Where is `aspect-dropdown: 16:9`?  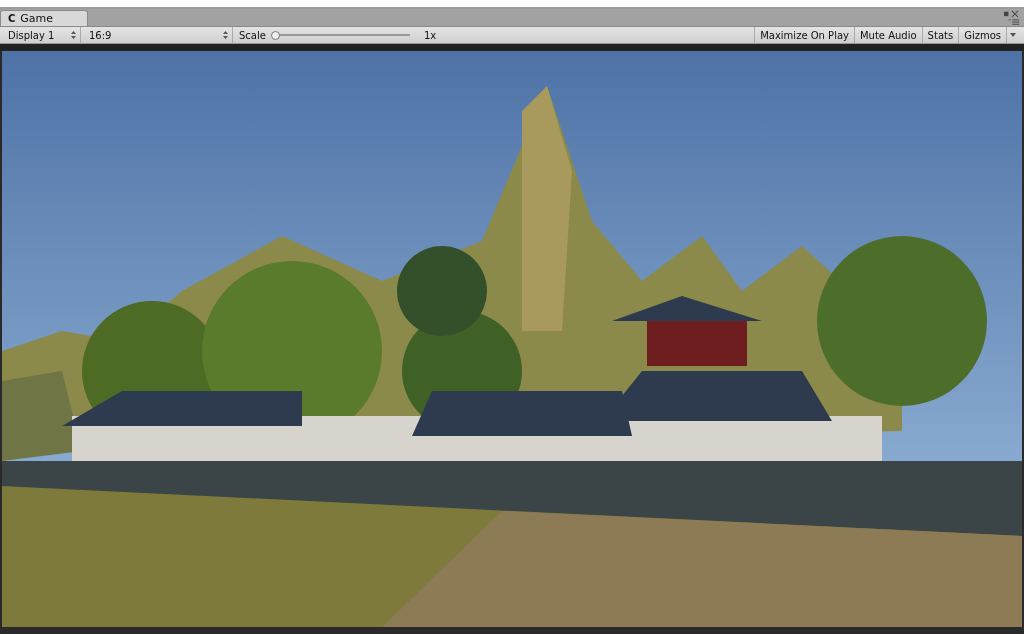 aspect-dropdown: 16:9 is located at coordinates (157, 35).